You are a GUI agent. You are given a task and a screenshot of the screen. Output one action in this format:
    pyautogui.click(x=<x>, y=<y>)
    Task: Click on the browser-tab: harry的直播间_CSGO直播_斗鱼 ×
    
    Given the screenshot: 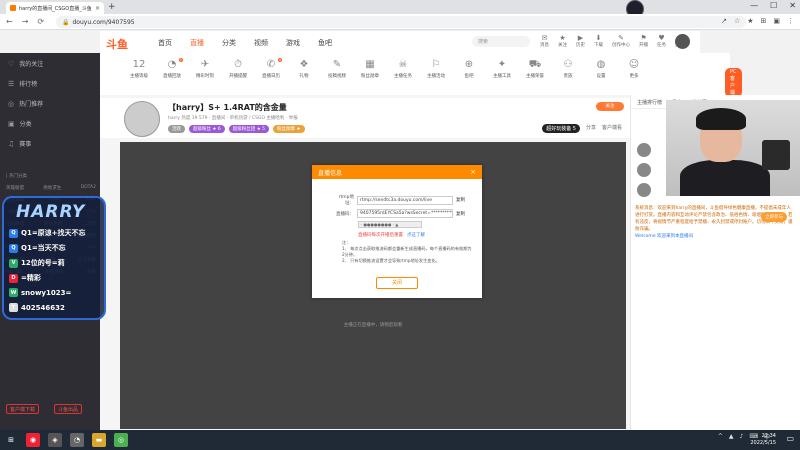 What is the action you would take?
    pyautogui.click(x=55, y=8)
    